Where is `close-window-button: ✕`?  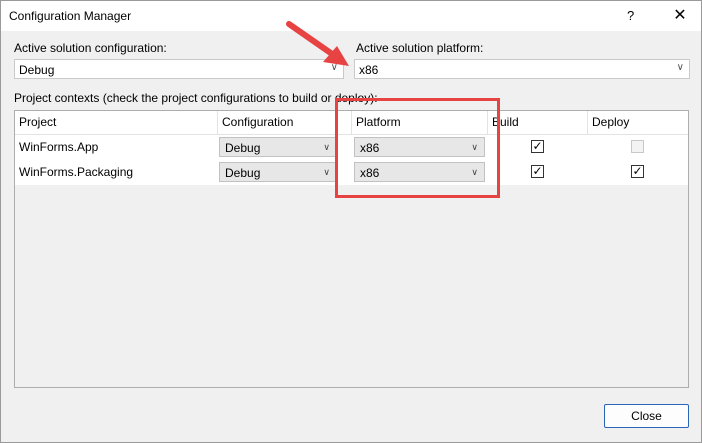
close-window-button: ✕ is located at coordinates (680, 16).